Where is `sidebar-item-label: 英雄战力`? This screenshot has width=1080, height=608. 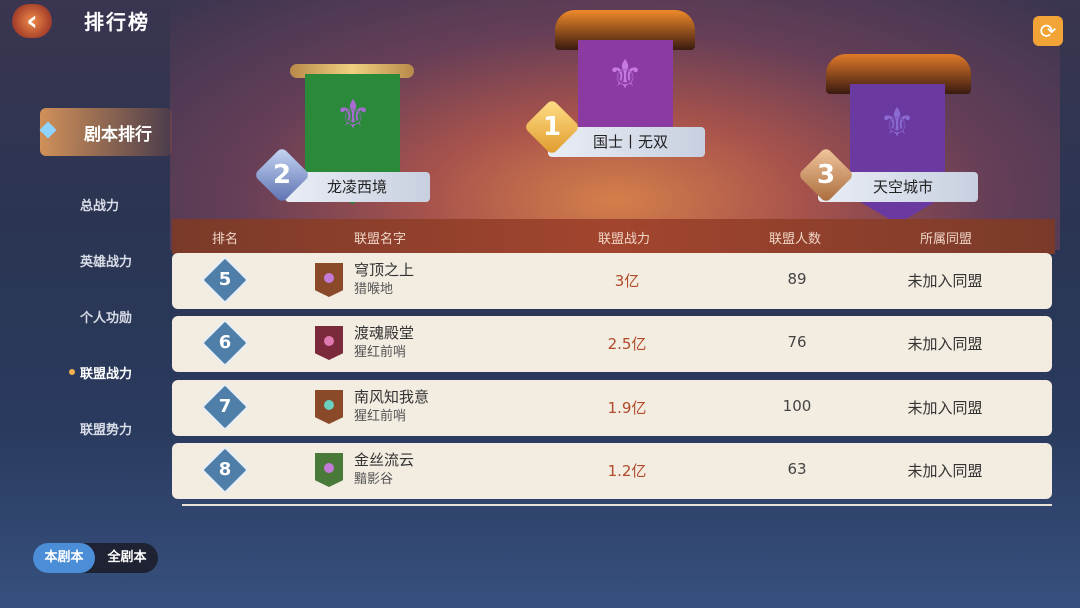
sidebar-item-label: 英雄战力 is located at coordinates (106, 262).